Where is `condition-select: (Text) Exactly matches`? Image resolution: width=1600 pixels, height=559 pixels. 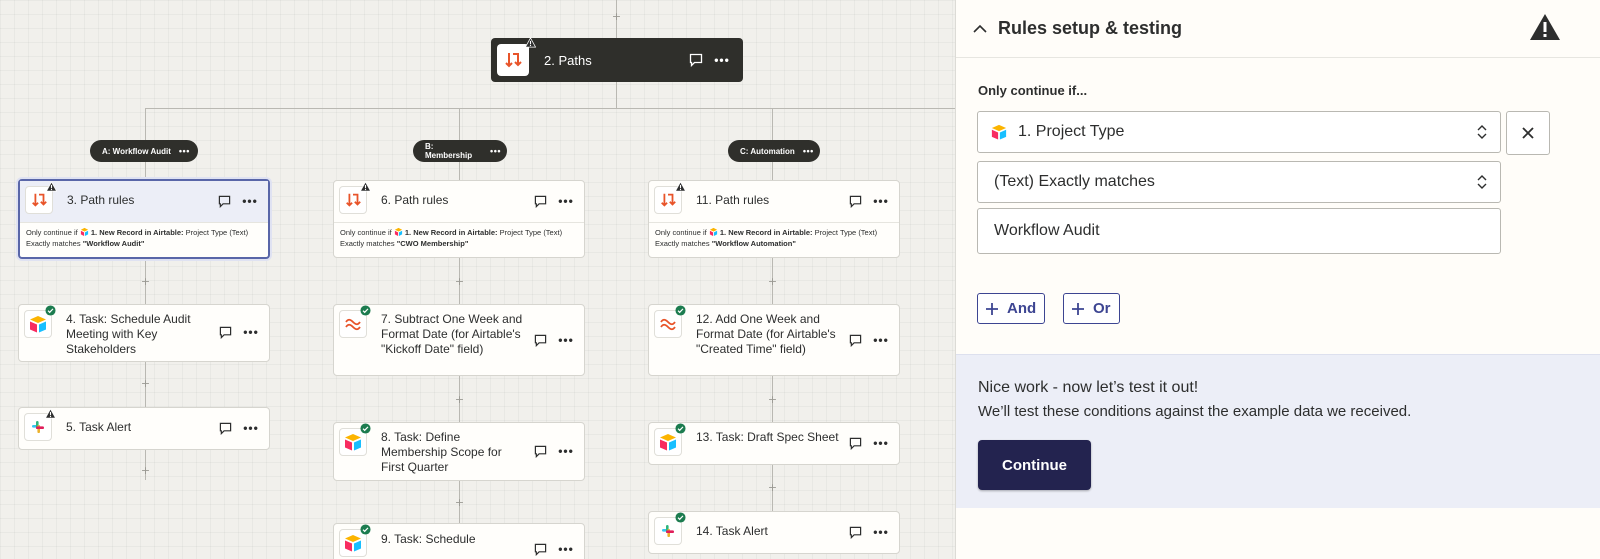 condition-select: (Text) Exactly matches is located at coordinates (1239, 182).